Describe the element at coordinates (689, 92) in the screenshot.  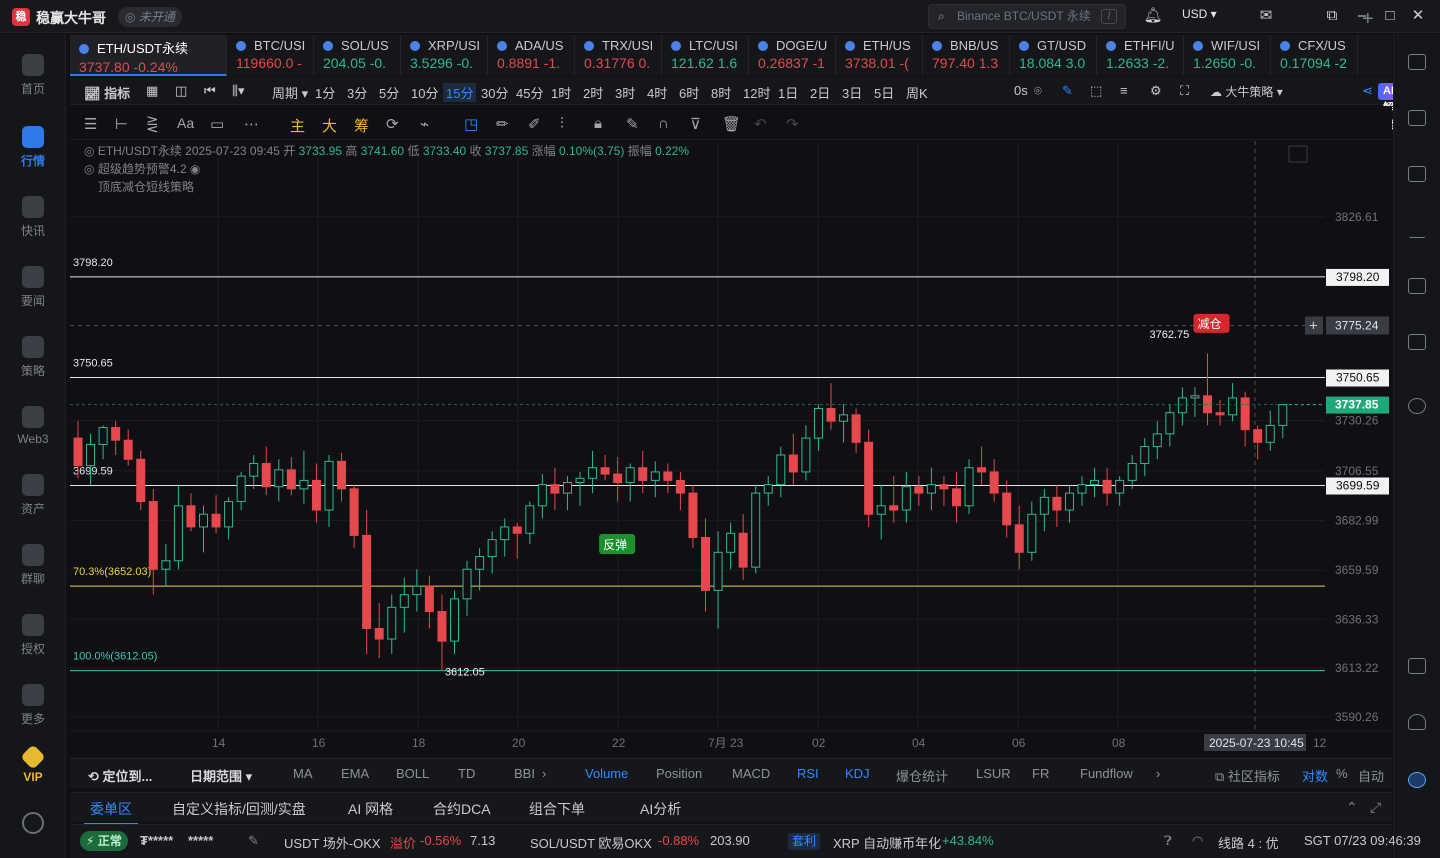
I see `timeframe-11: 6时` at that location.